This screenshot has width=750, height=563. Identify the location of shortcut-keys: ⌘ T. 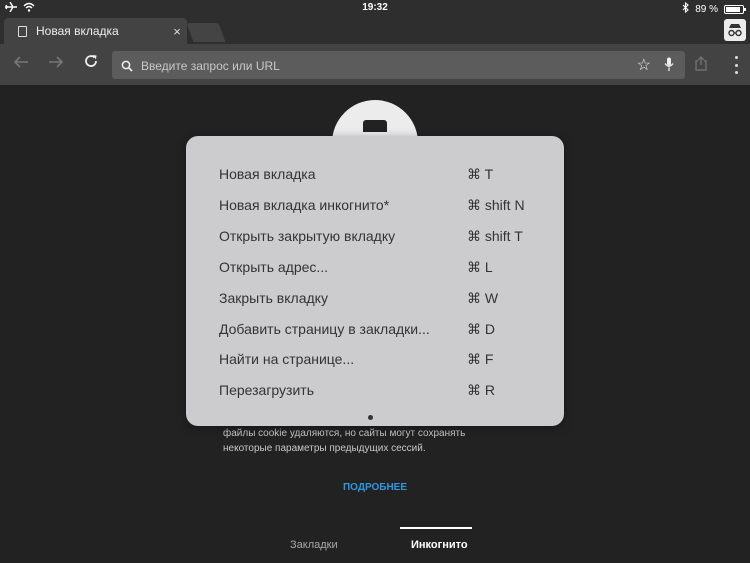
(480, 174).